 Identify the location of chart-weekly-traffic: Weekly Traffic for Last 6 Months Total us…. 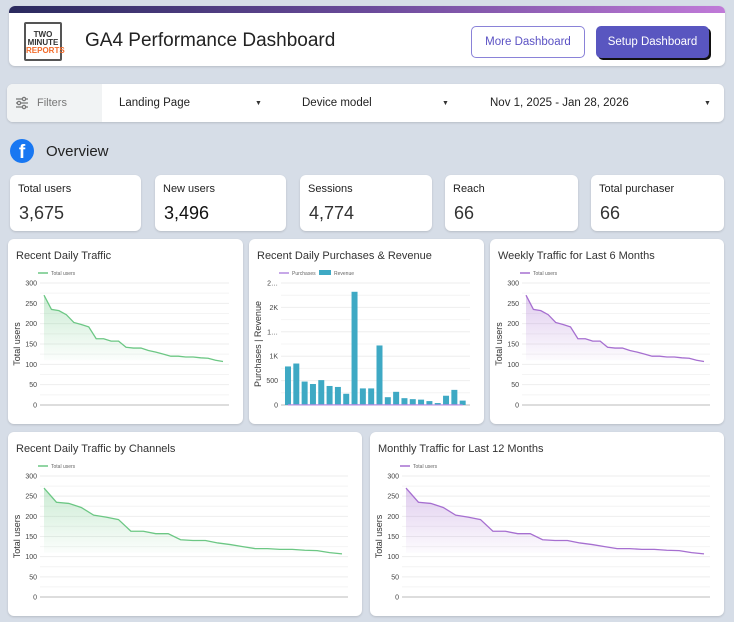
(607, 331).